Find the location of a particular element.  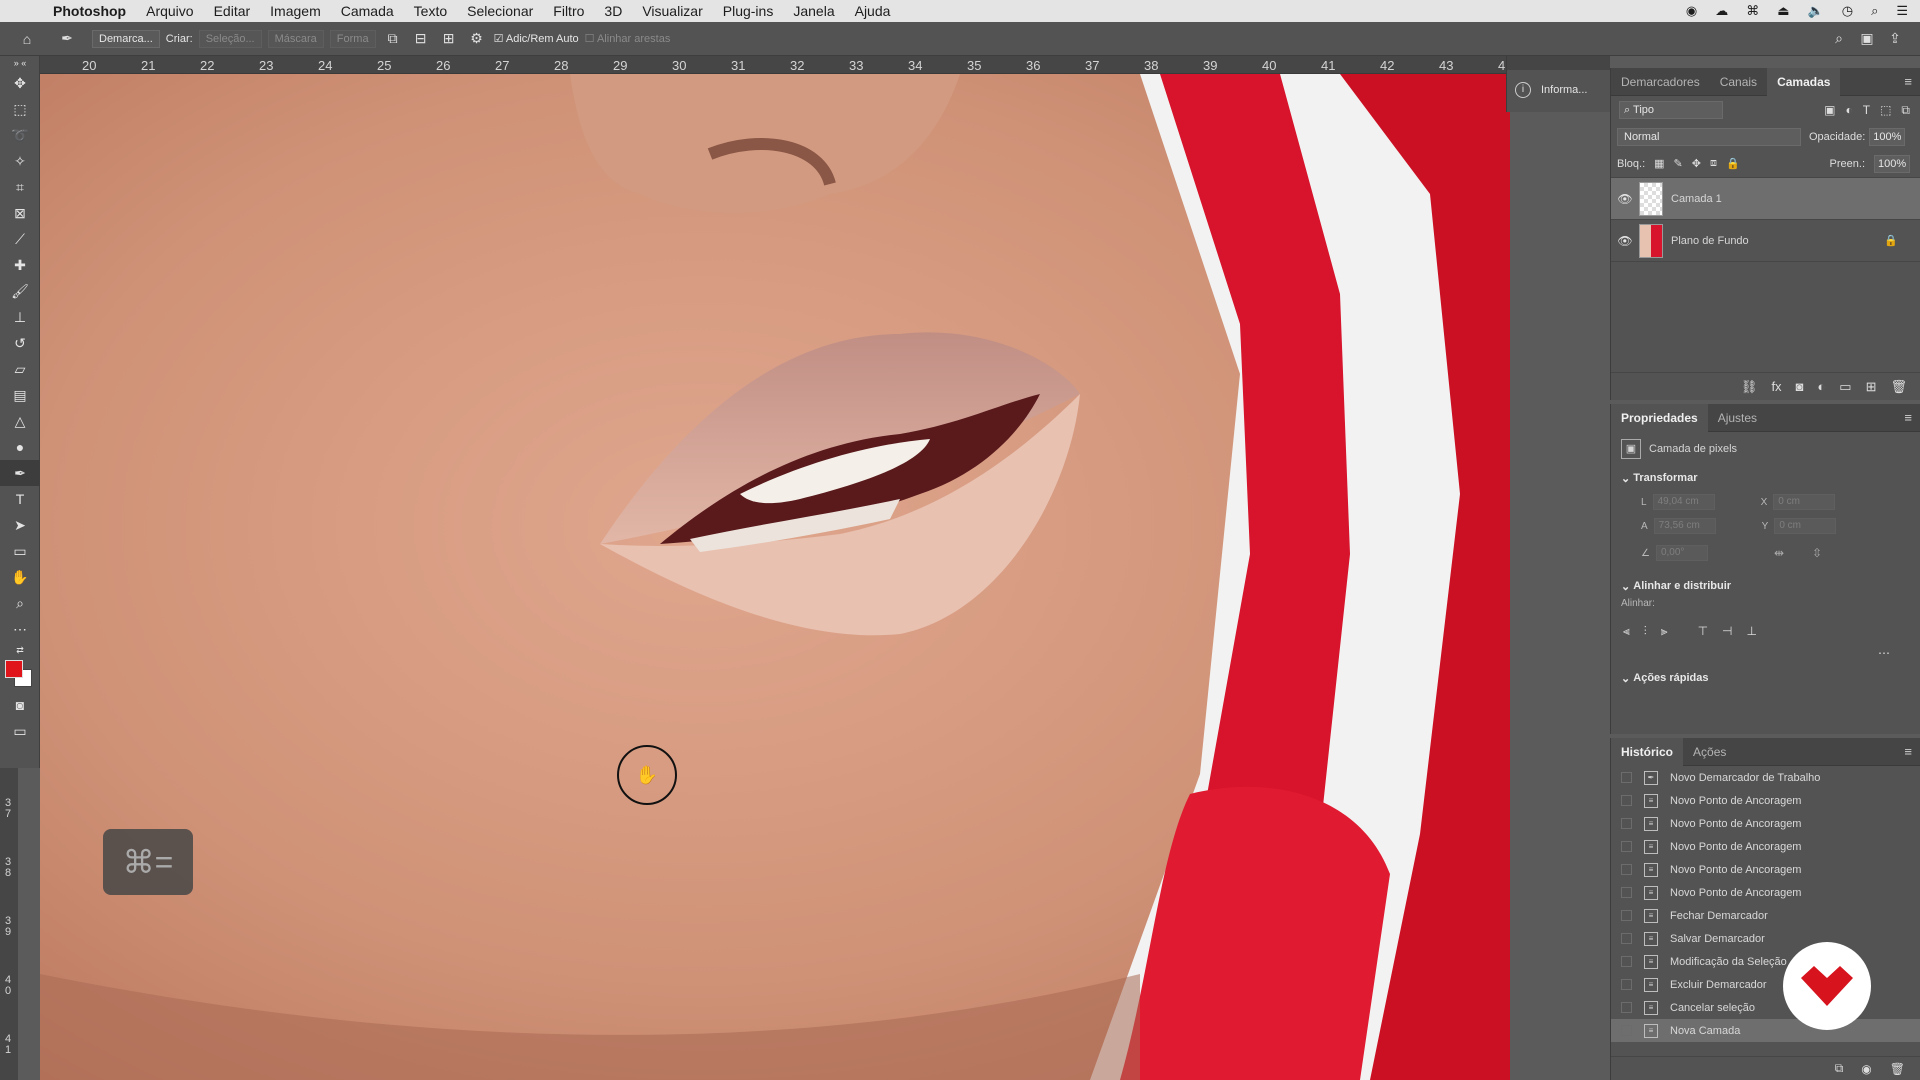

lasso-tool-icon: ➰ is located at coordinates (20, 135).